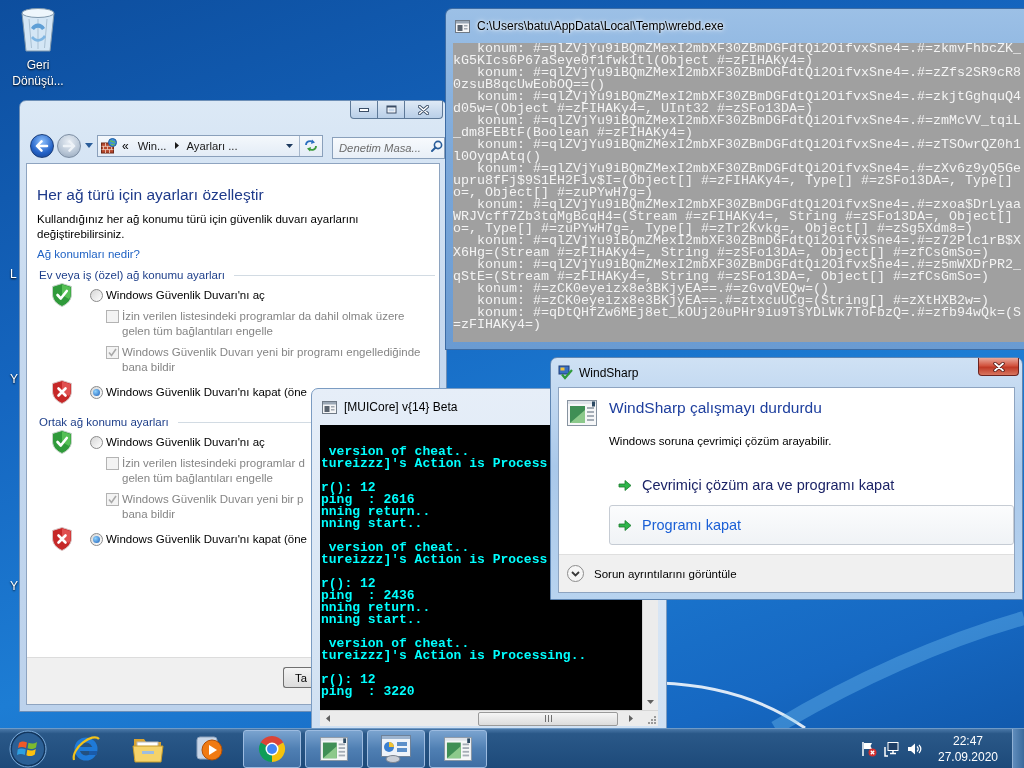 The width and height of the screenshot is (1024, 768). What do you see at coordinates (109, 145) in the screenshot?
I see `brick-wall-globe-icon` at bounding box center [109, 145].